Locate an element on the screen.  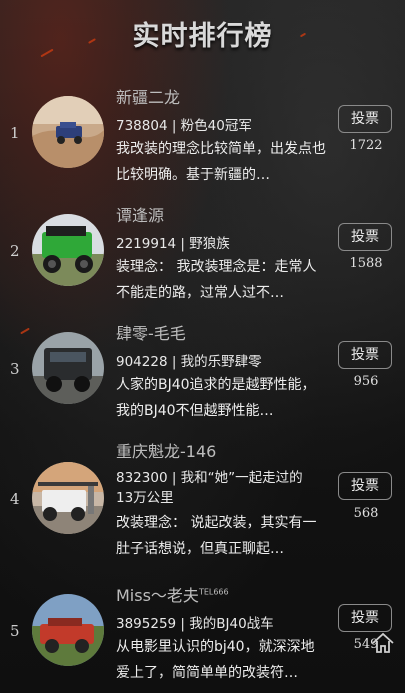
rank-number: 5 is located at coordinates (15, 631).